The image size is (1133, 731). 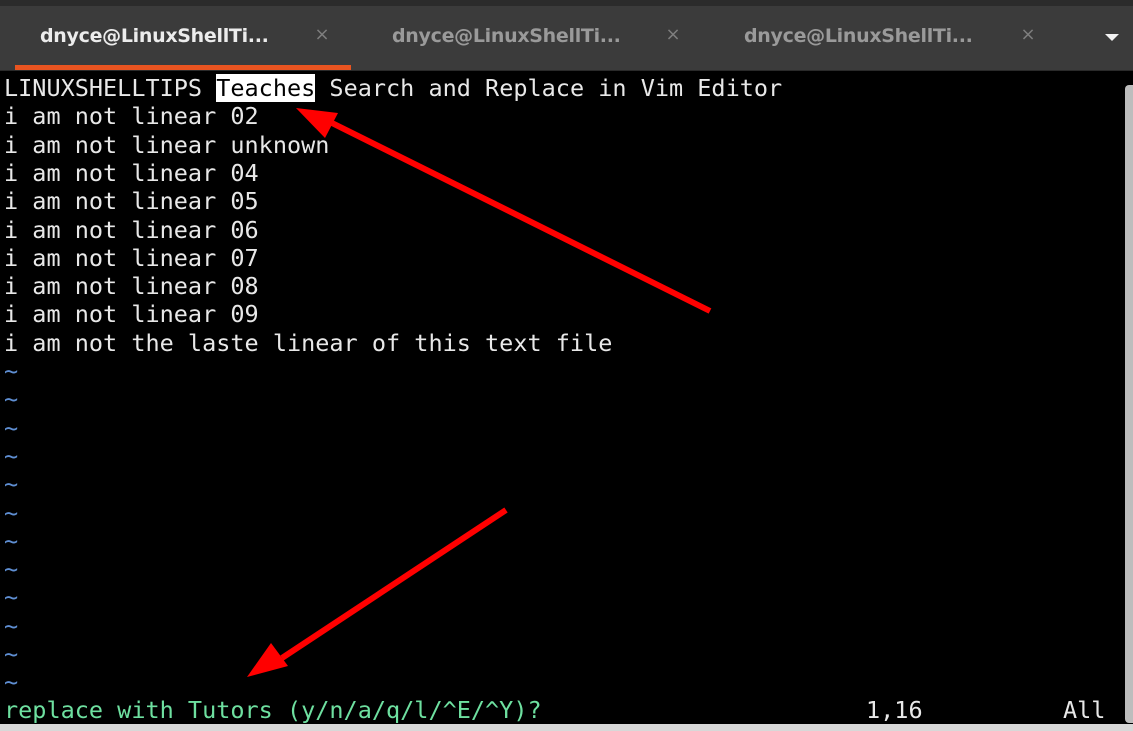 I want to click on line-text-before: LINUXSHELLTIPS, so click(x=110, y=88).